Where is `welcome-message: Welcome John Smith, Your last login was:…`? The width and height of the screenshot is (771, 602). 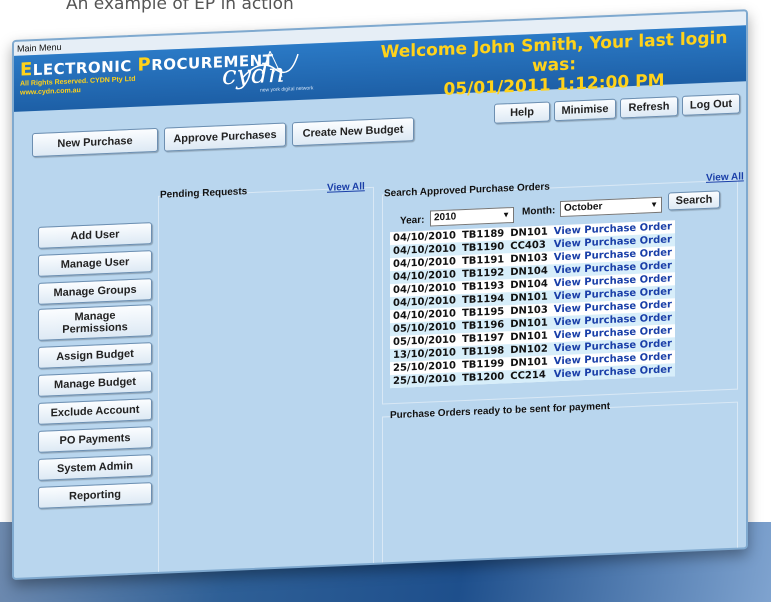
welcome-message: Welcome John Smith, Your last login was:… is located at coordinates (554, 65).